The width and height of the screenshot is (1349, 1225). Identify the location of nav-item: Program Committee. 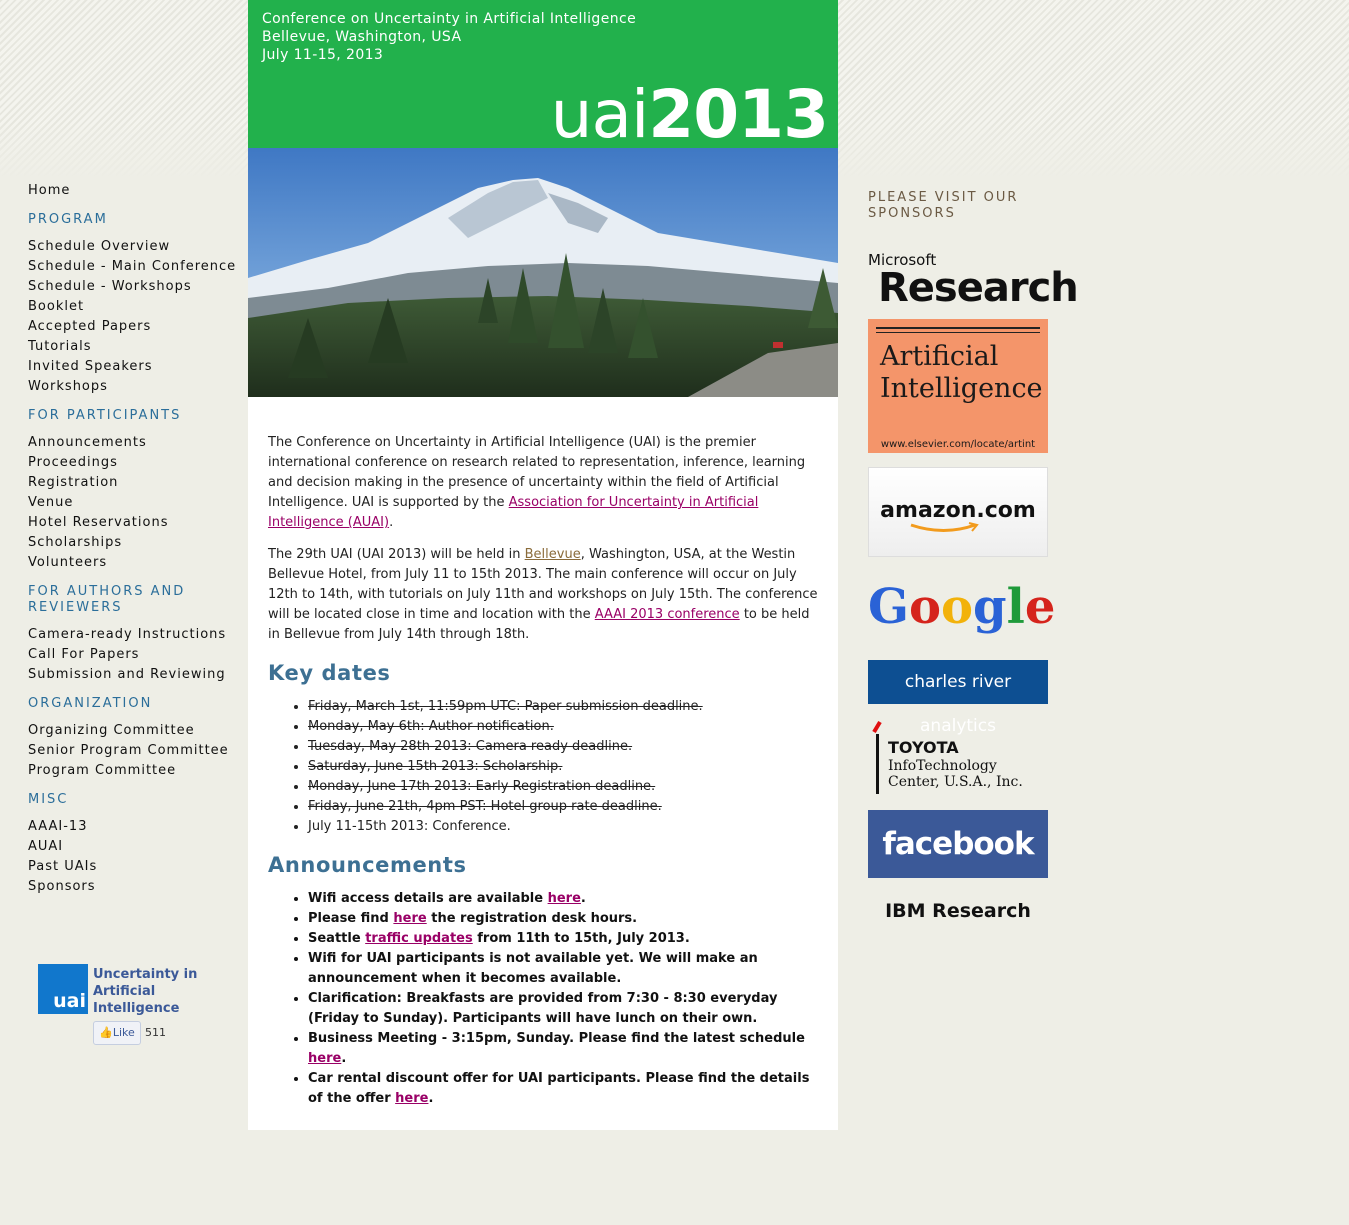
(135, 771).